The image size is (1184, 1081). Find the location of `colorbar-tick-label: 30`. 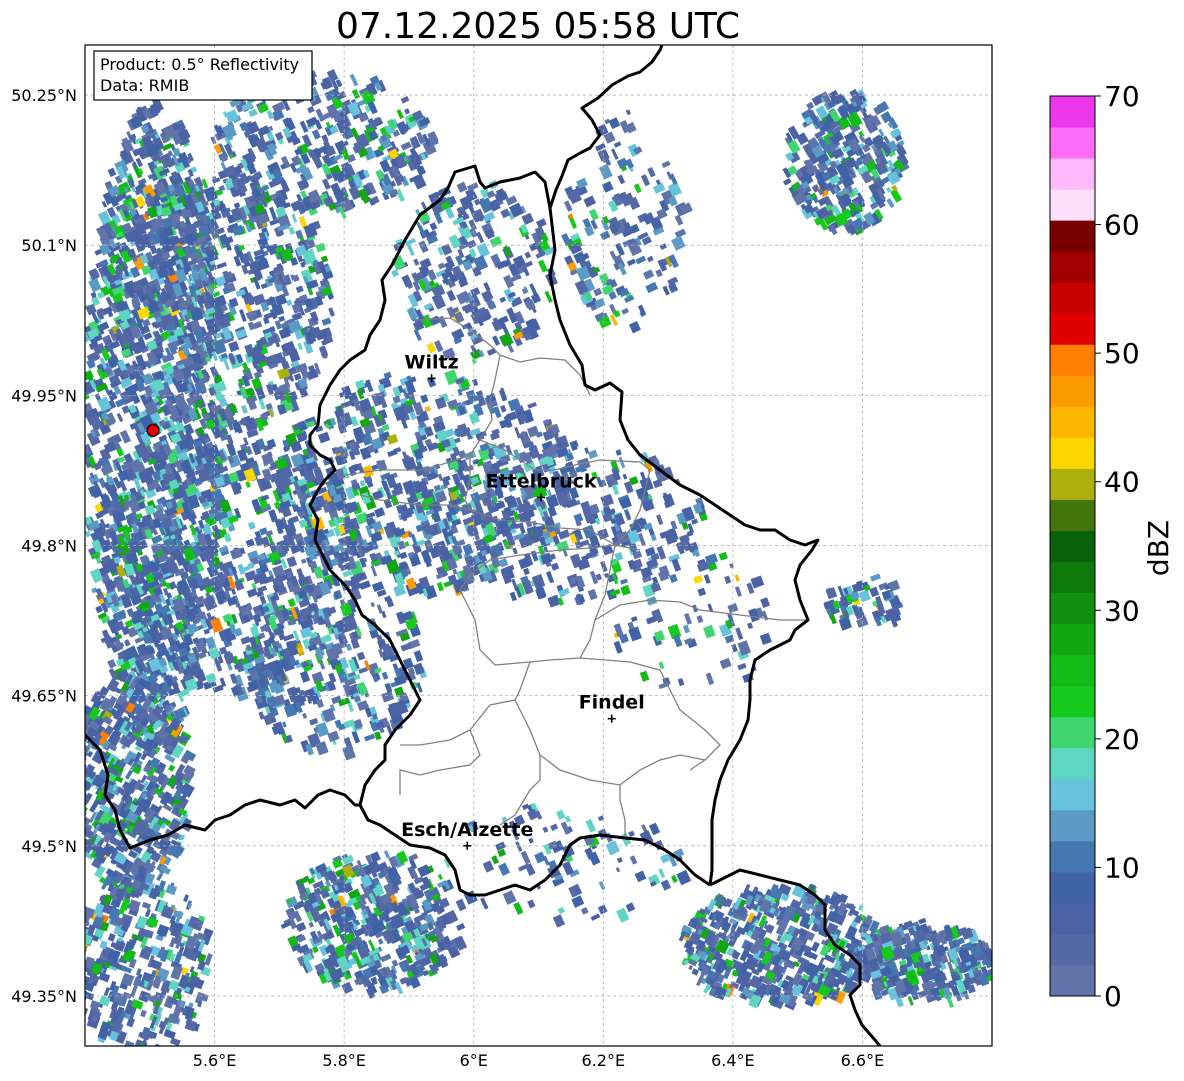

colorbar-tick-label: 30 is located at coordinates (1122, 610).